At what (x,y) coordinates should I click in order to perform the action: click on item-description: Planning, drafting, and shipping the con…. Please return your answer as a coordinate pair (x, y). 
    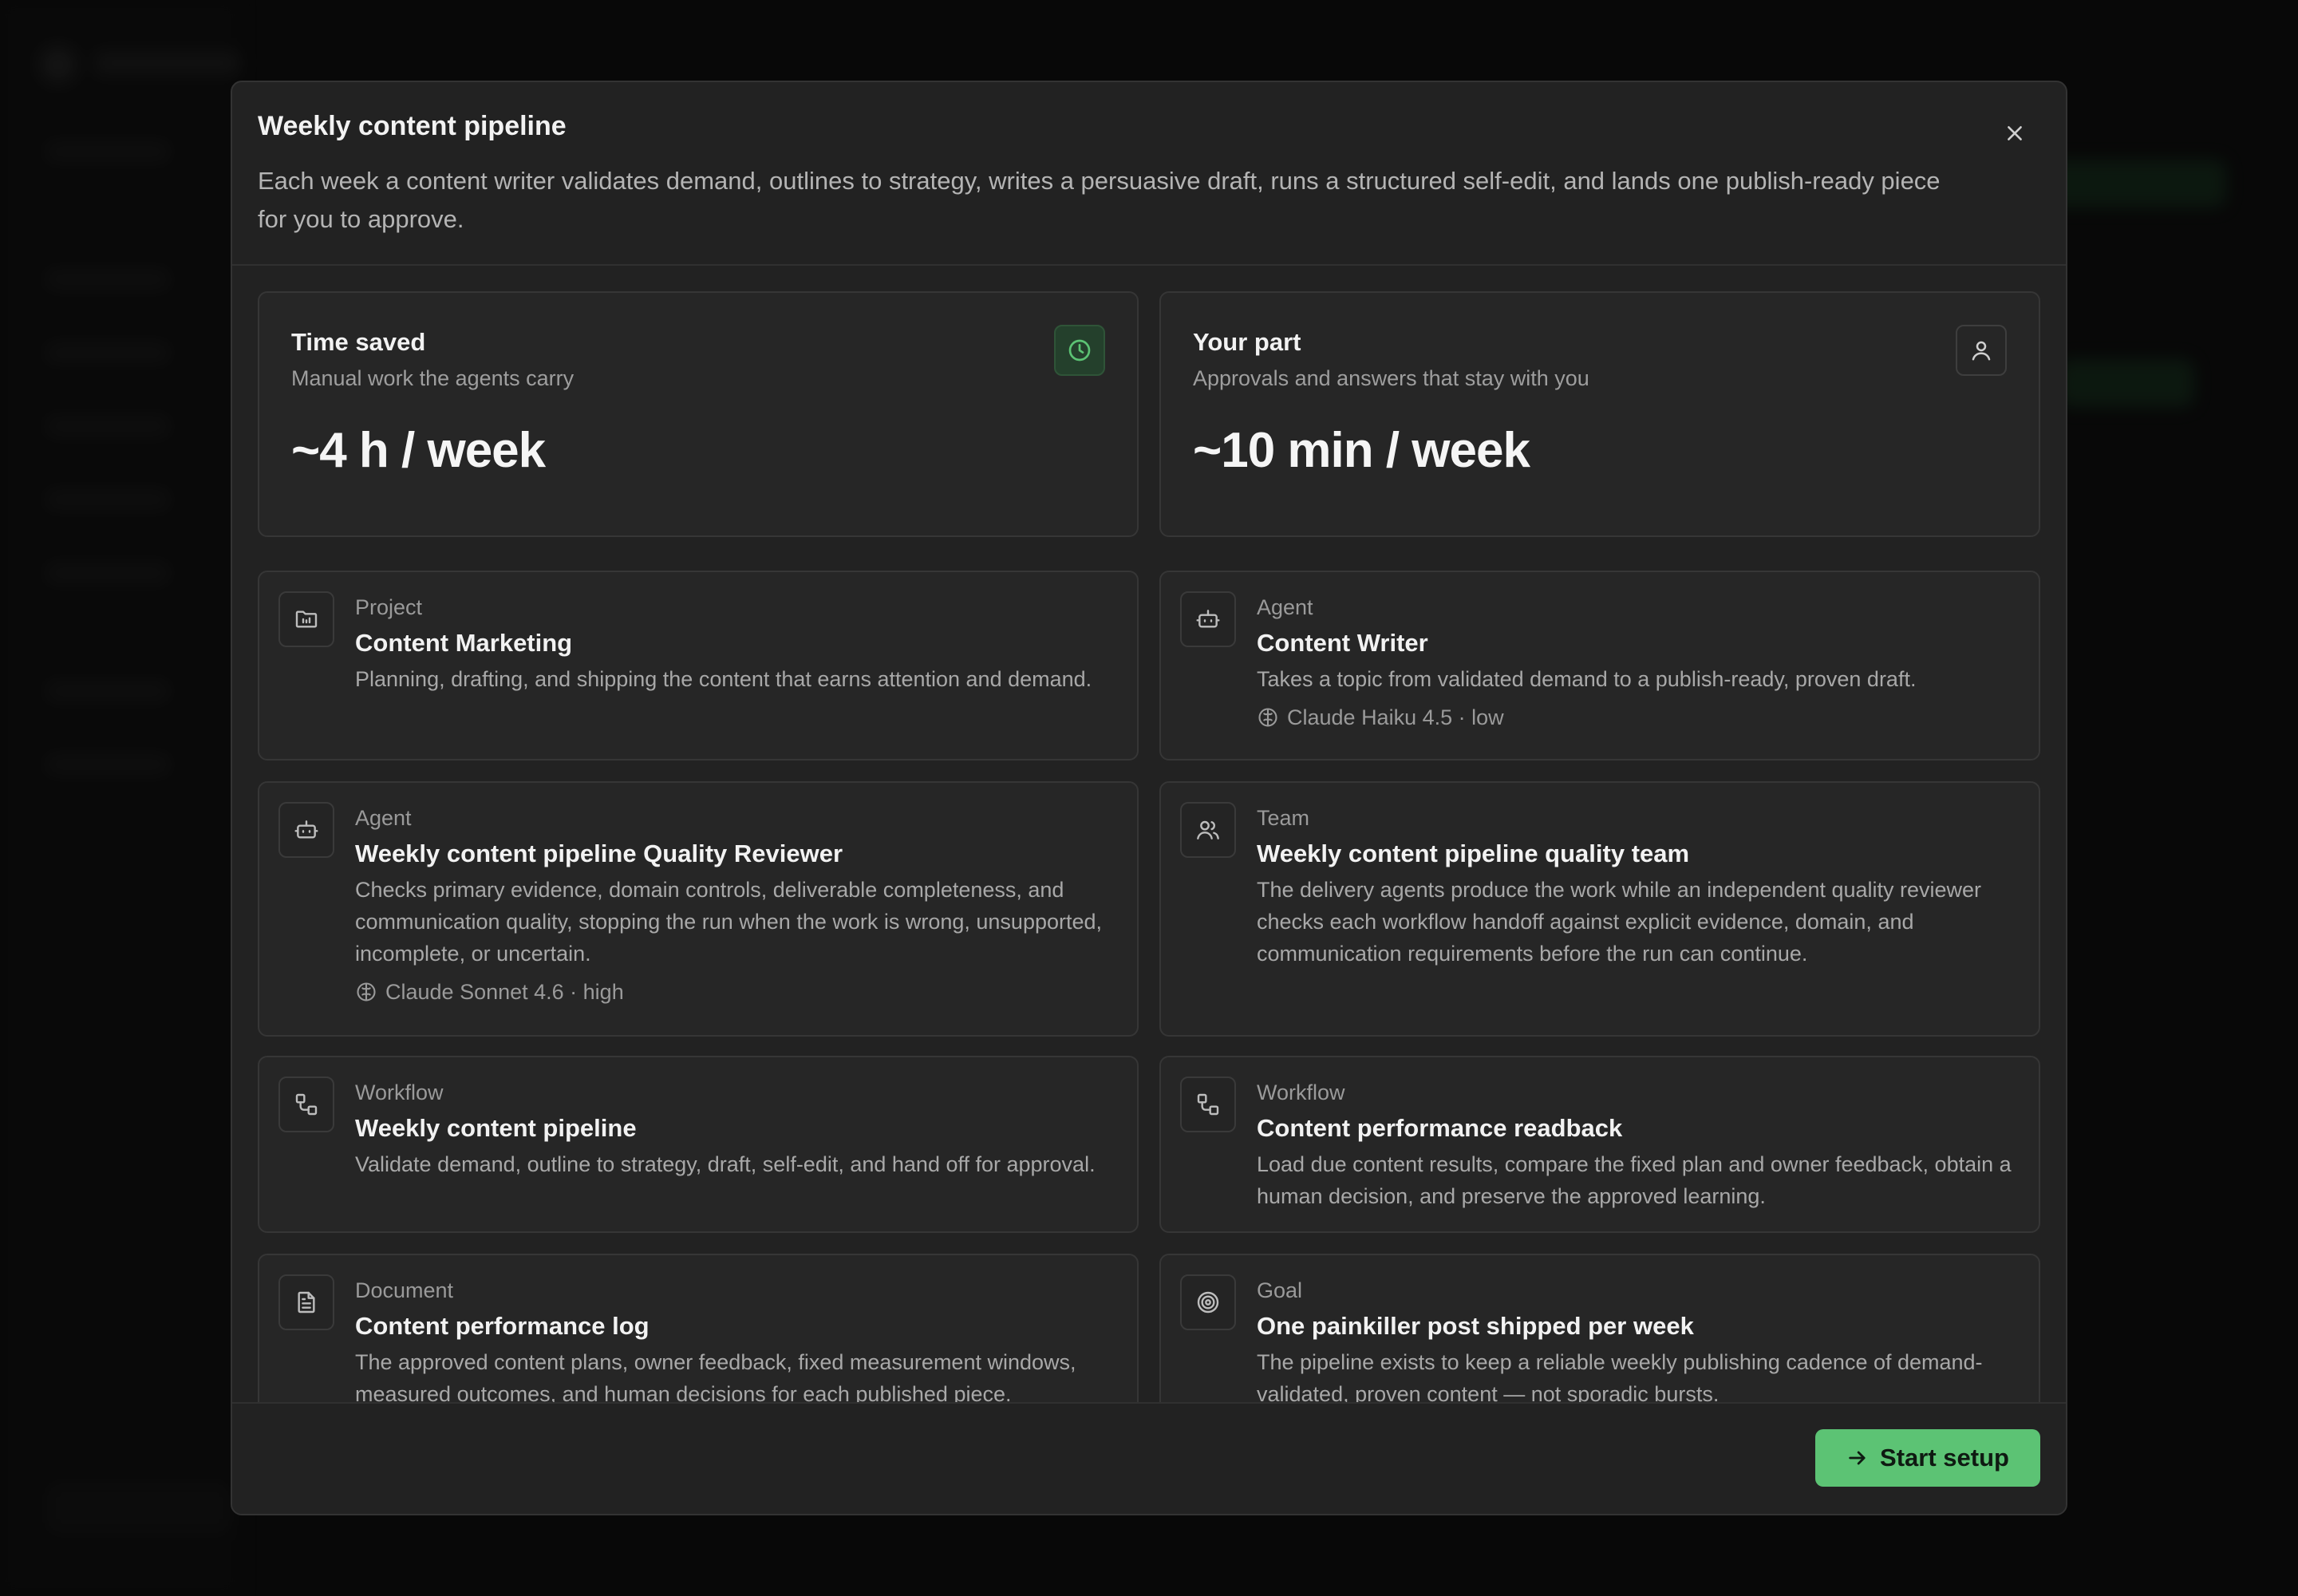
    Looking at the image, I should click on (724, 679).